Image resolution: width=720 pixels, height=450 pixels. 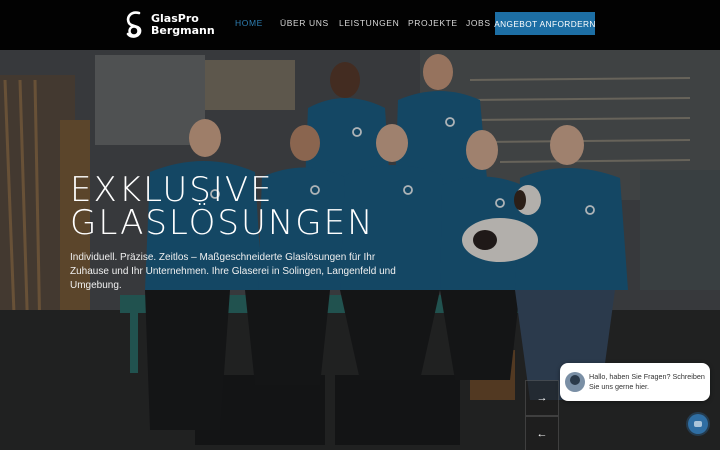 I want to click on request-quote-button: ANGEBOT ANFORDERN, so click(x=544, y=23).